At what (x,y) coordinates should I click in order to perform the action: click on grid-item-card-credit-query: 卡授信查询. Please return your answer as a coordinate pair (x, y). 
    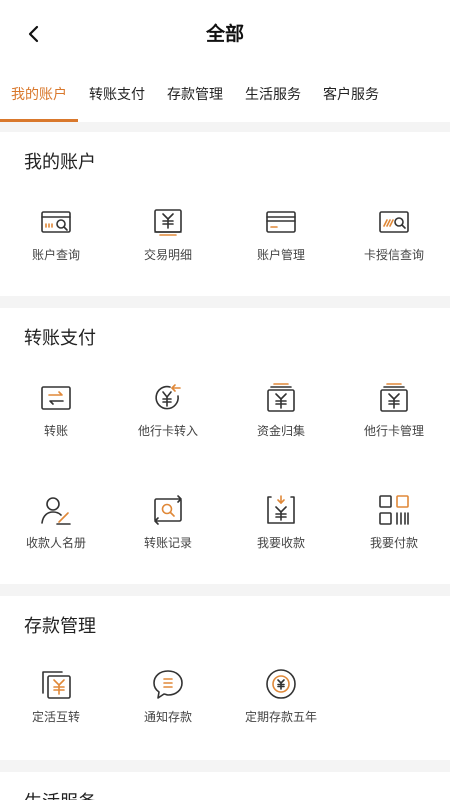
    Looking at the image, I should click on (394, 246).